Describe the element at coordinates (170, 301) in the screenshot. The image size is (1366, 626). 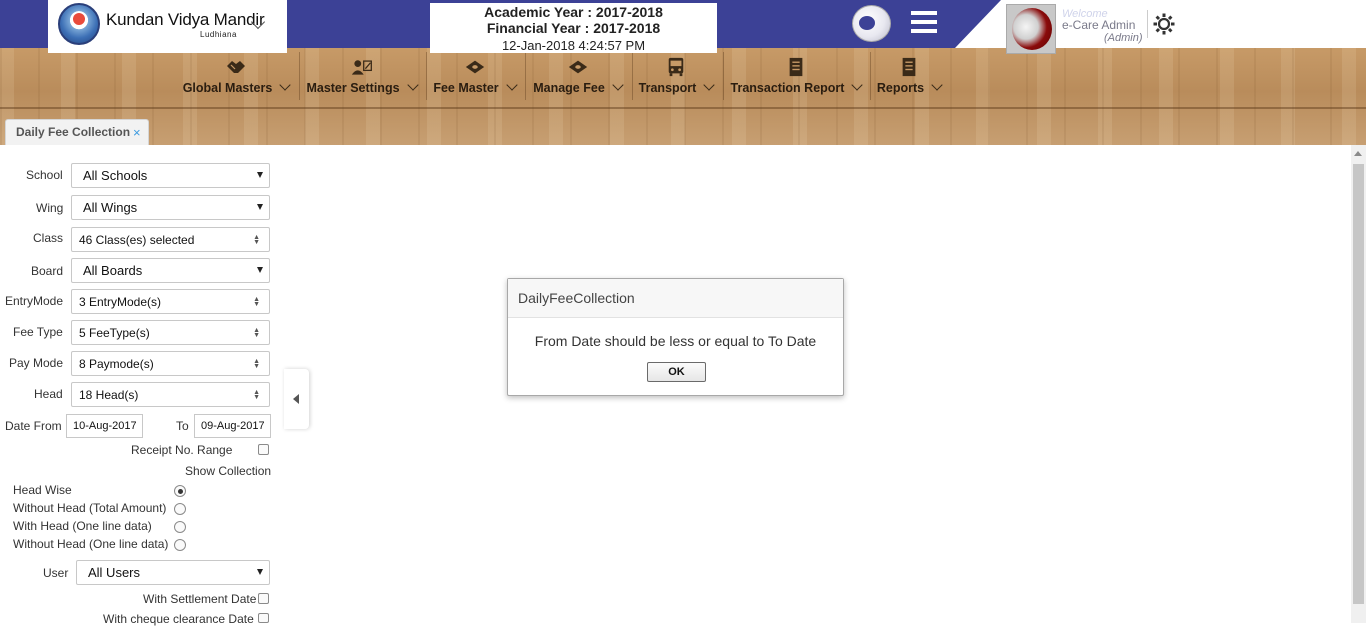
I see `entry-mode-multiselect: 3 EntryMode(s) ▲ ▼` at that location.